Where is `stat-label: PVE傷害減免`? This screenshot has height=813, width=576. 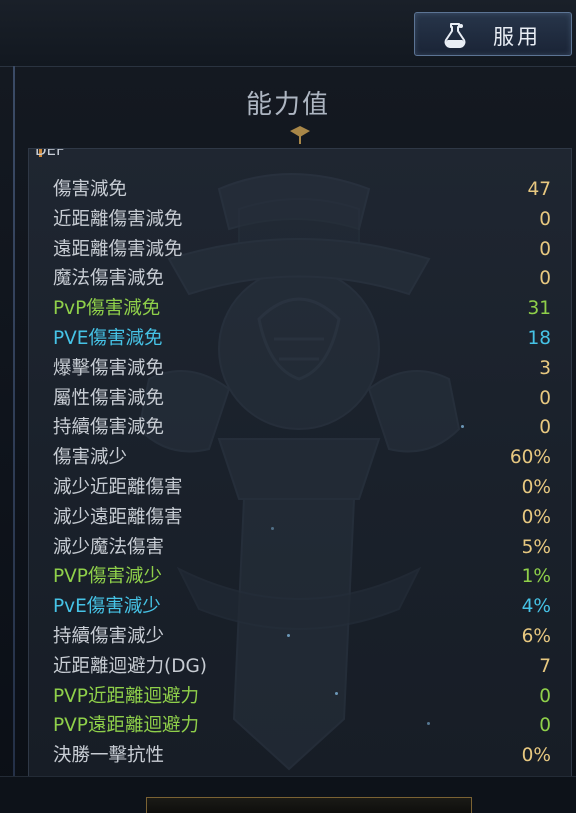
stat-label: PVE傷害減免 is located at coordinates (108, 338).